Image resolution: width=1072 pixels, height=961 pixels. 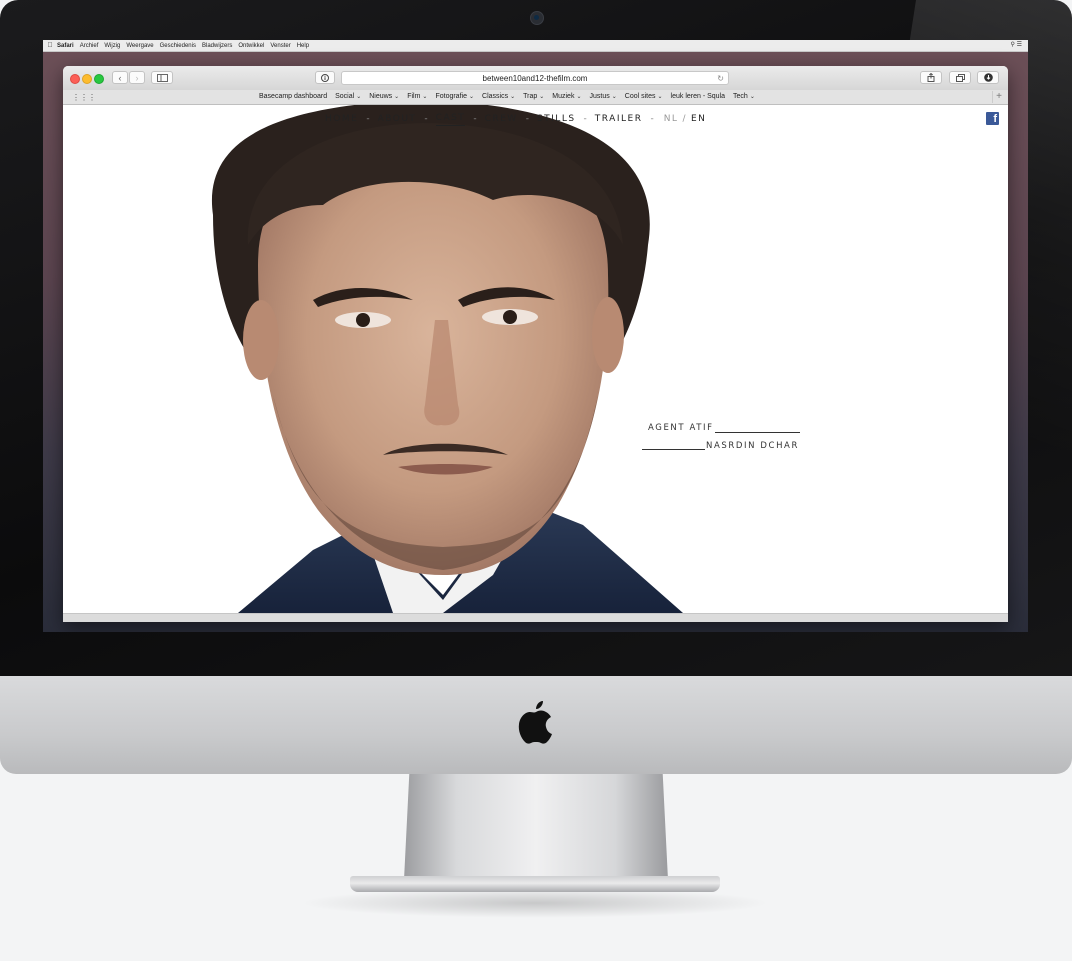 I want to click on new-tab-plus-icon: +, so click(x=998, y=97).